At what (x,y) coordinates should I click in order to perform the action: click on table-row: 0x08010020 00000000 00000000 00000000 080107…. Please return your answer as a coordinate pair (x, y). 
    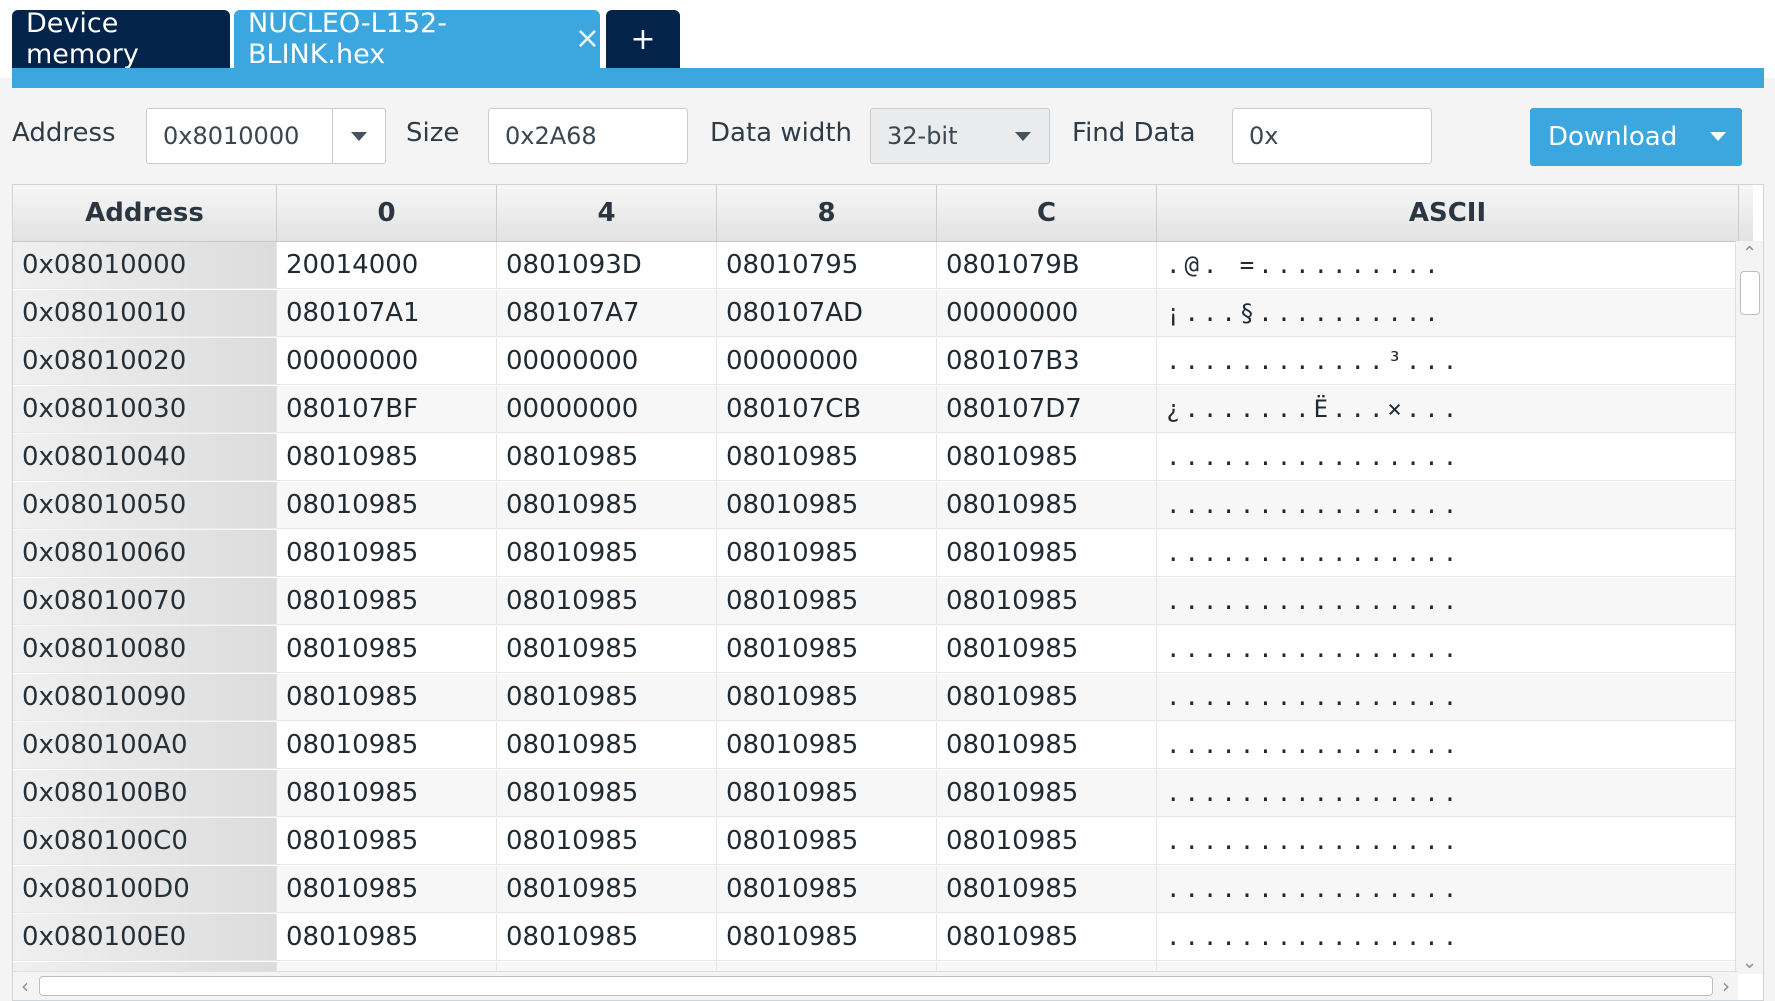
    Looking at the image, I should click on (875, 362).